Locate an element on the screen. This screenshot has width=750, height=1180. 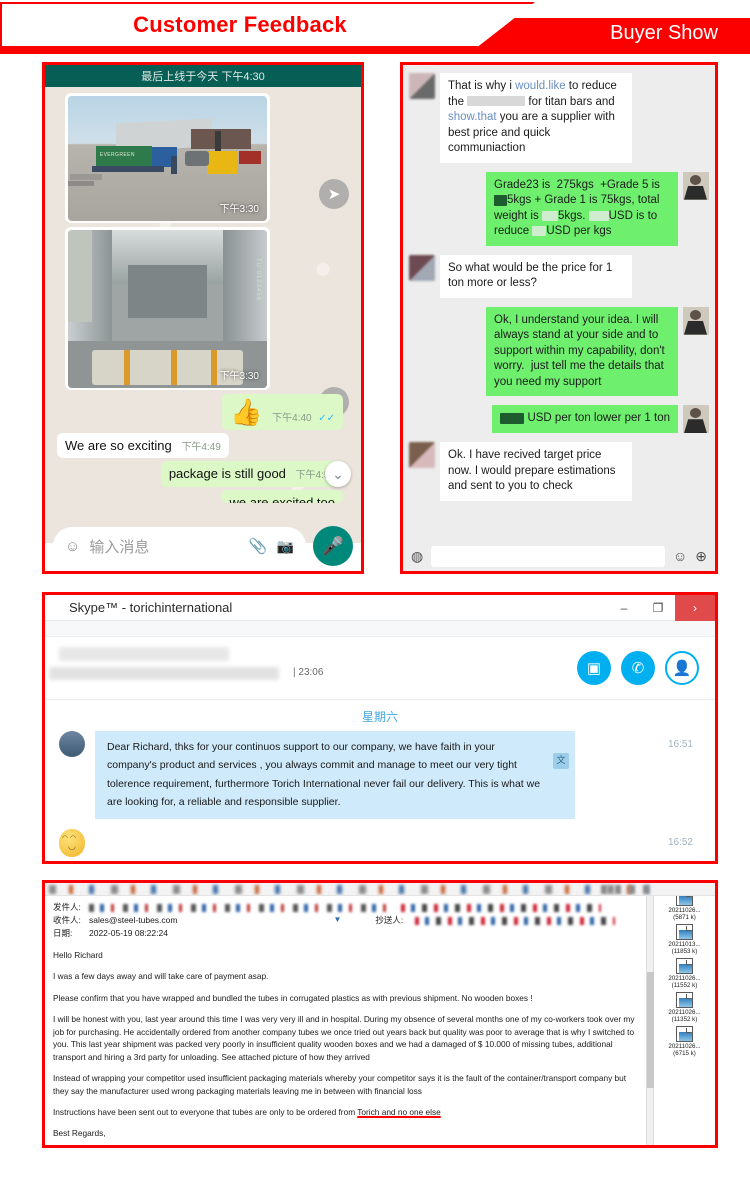
attachment-item: 20211026... (11352 k) is located at coordinates (684, 1007).